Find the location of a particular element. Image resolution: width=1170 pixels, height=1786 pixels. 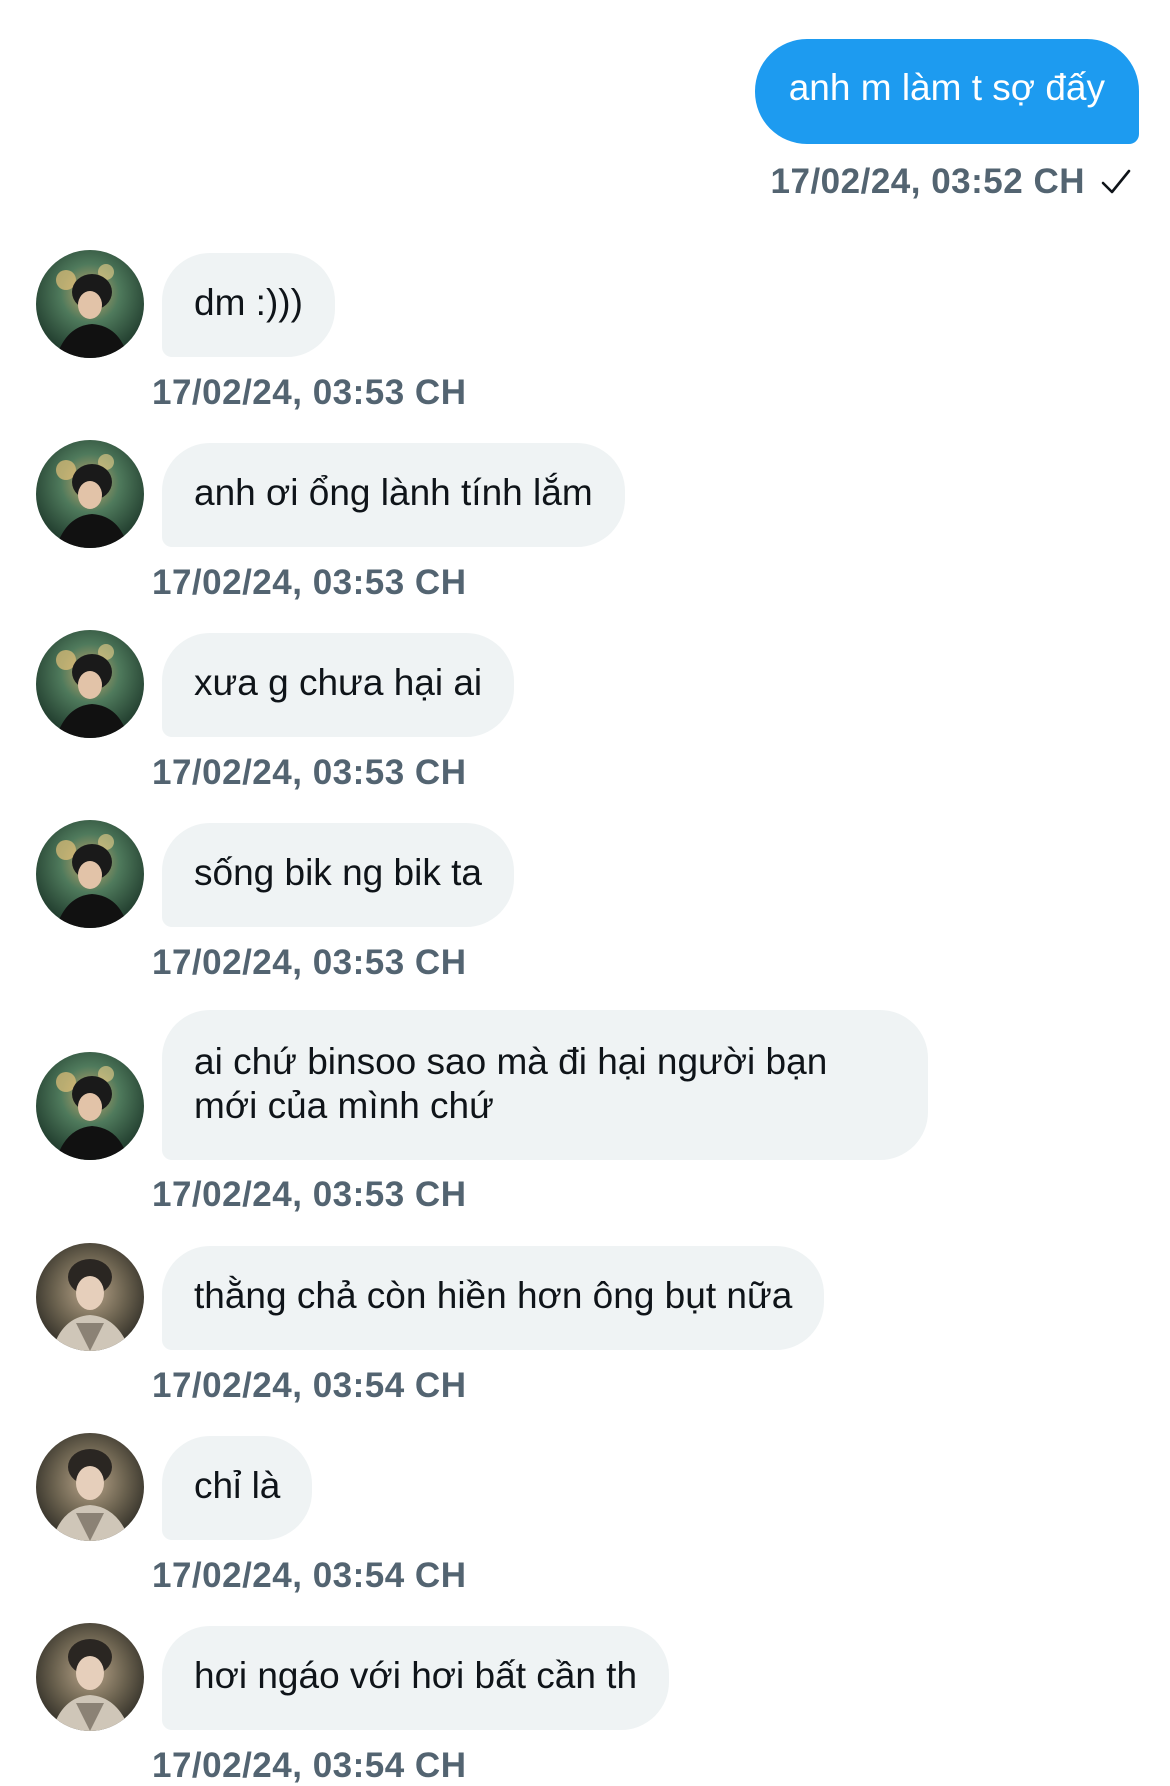

message-bubble: dm :))) is located at coordinates (248, 305).